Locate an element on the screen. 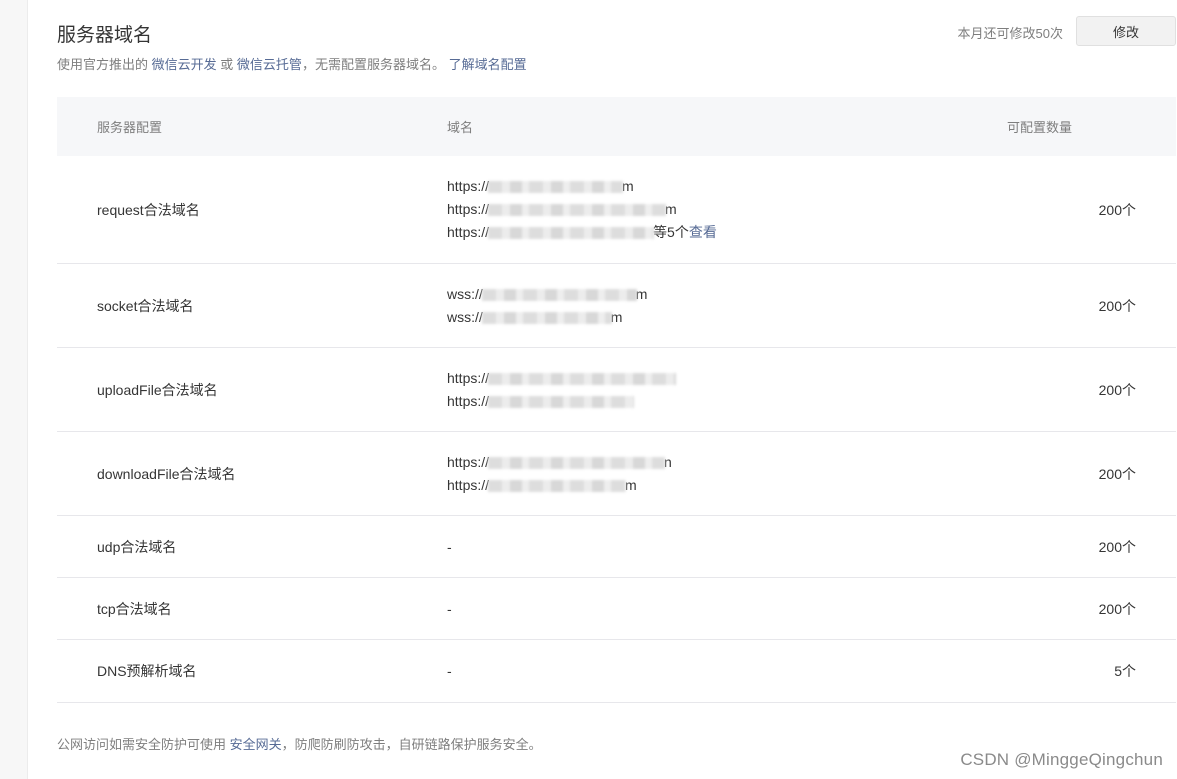  footnote-prefix: 公网访问如需安全防护可使用 is located at coordinates (142, 744).